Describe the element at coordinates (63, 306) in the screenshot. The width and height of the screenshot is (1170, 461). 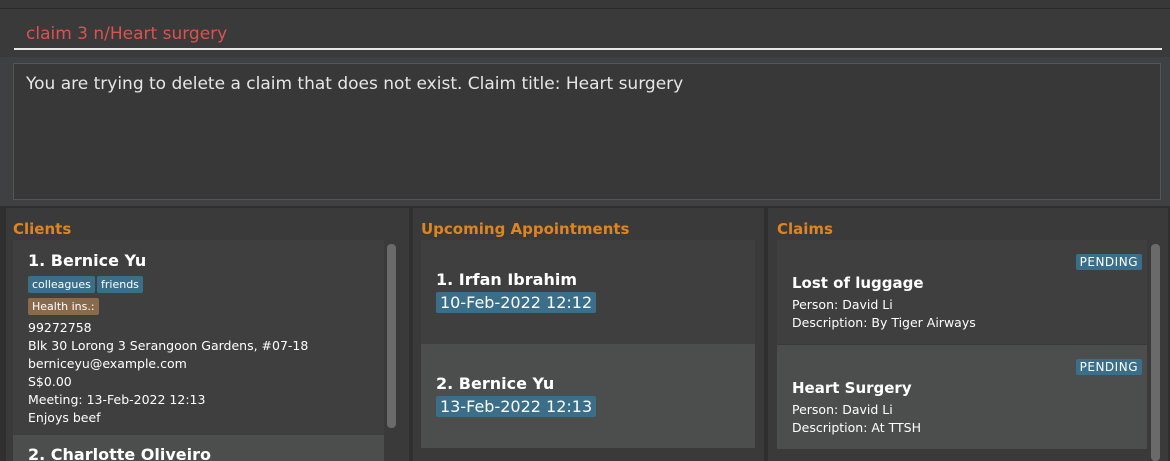
I see `insurance-tag: Health ins.:` at that location.